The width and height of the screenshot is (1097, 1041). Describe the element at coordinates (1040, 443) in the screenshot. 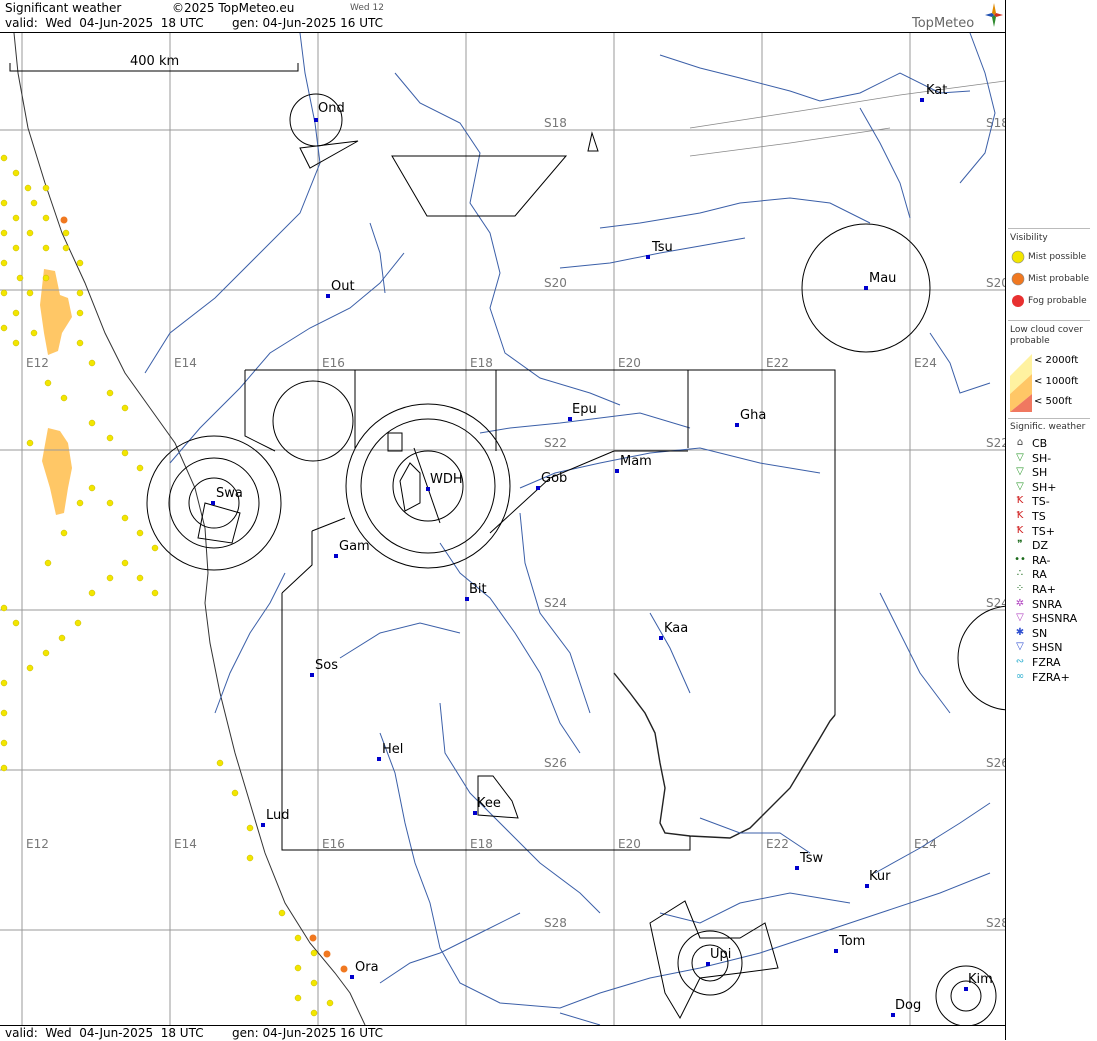

I see `legend-weather-label: CB` at that location.